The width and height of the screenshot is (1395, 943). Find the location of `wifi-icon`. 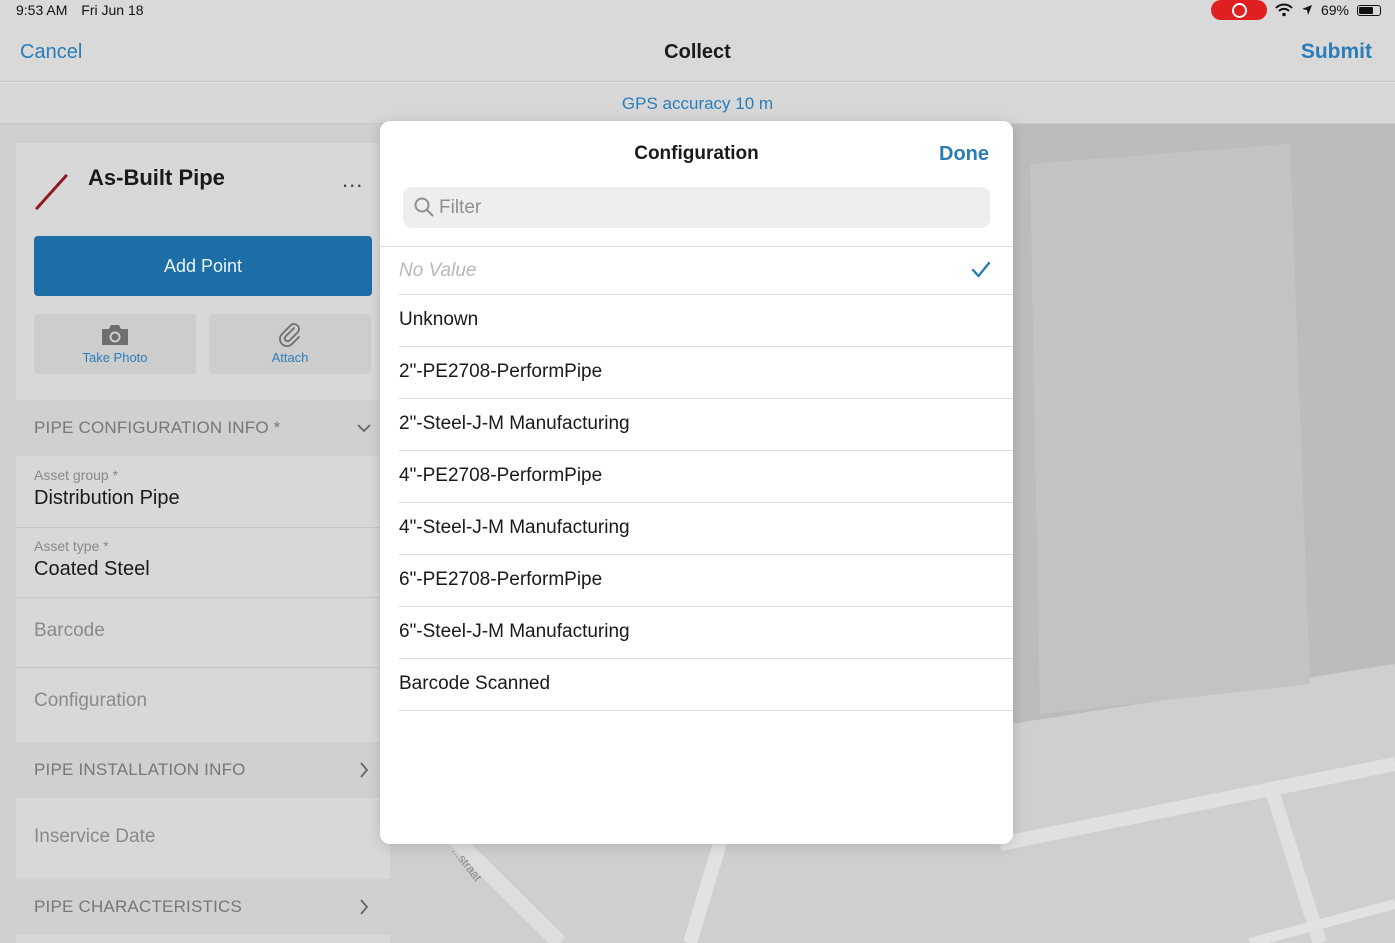

wifi-icon is located at coordinates (1284, 10).